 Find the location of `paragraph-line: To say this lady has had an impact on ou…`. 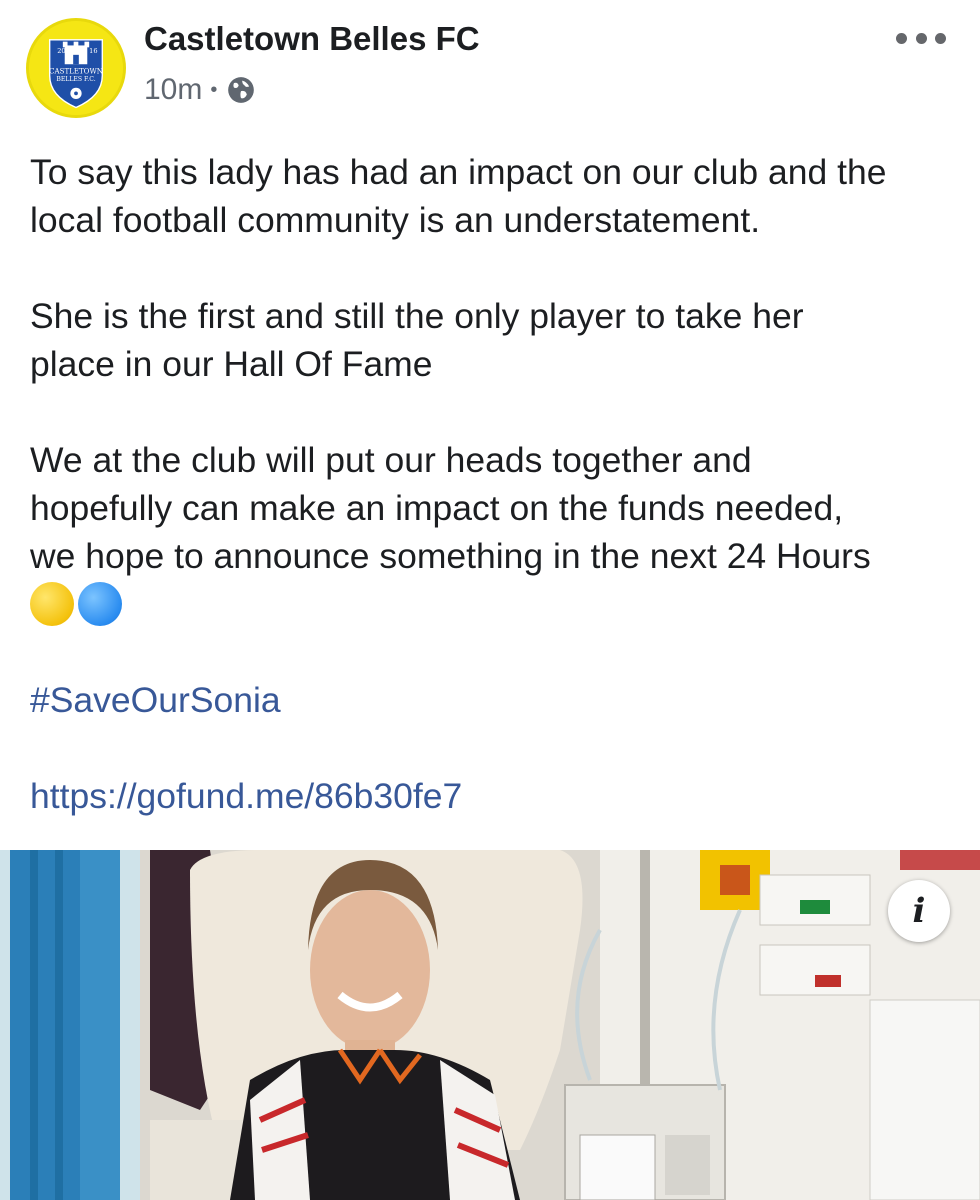

paragraph-line: To say this lady has had an impact on ou… is located at coordinates (458, 172).